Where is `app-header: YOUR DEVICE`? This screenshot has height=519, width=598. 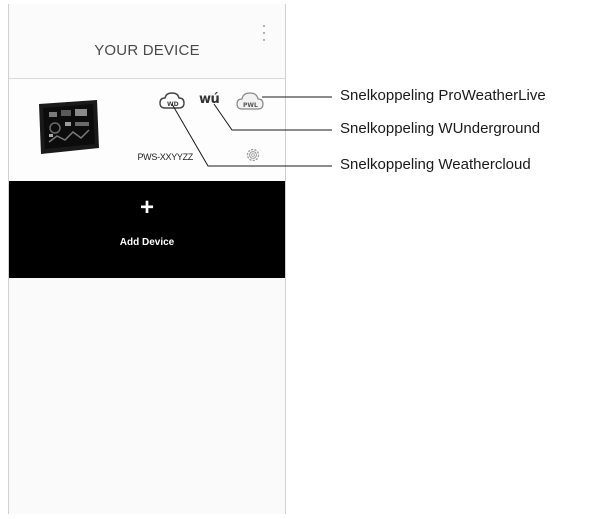 app-header: YOUR DEVICE is located at coordinates (147, 41).